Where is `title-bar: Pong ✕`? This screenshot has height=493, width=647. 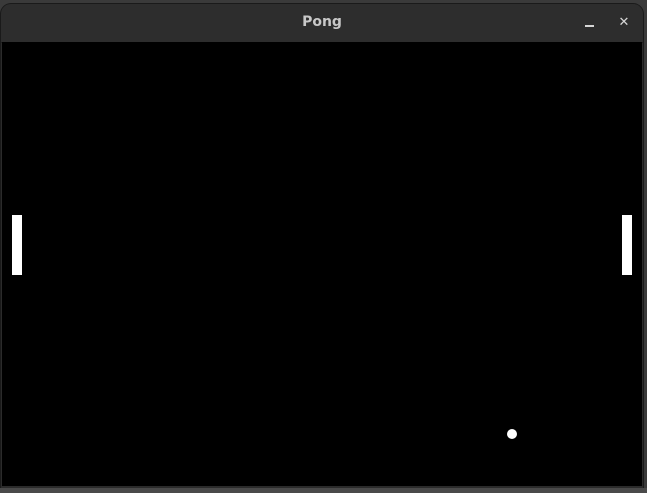 title-bar: Pong ✕ is located at coordinates (322, 23).